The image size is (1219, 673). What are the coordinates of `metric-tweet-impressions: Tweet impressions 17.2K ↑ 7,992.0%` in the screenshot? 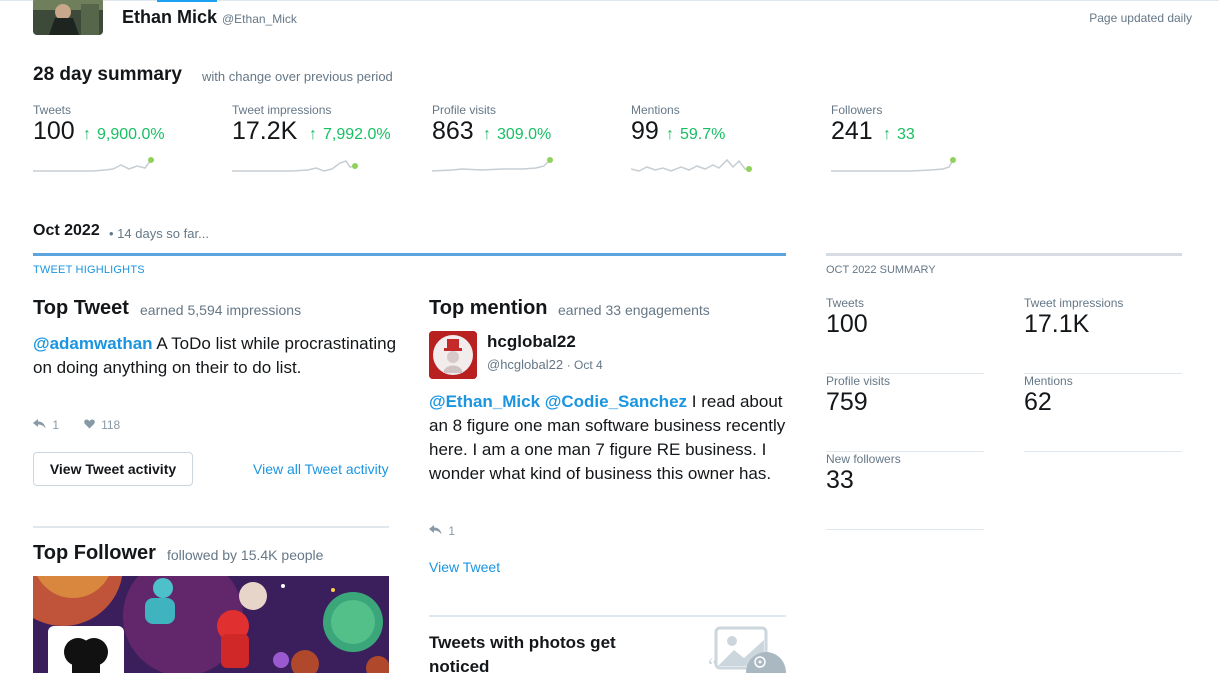 It's located at (327, 143).